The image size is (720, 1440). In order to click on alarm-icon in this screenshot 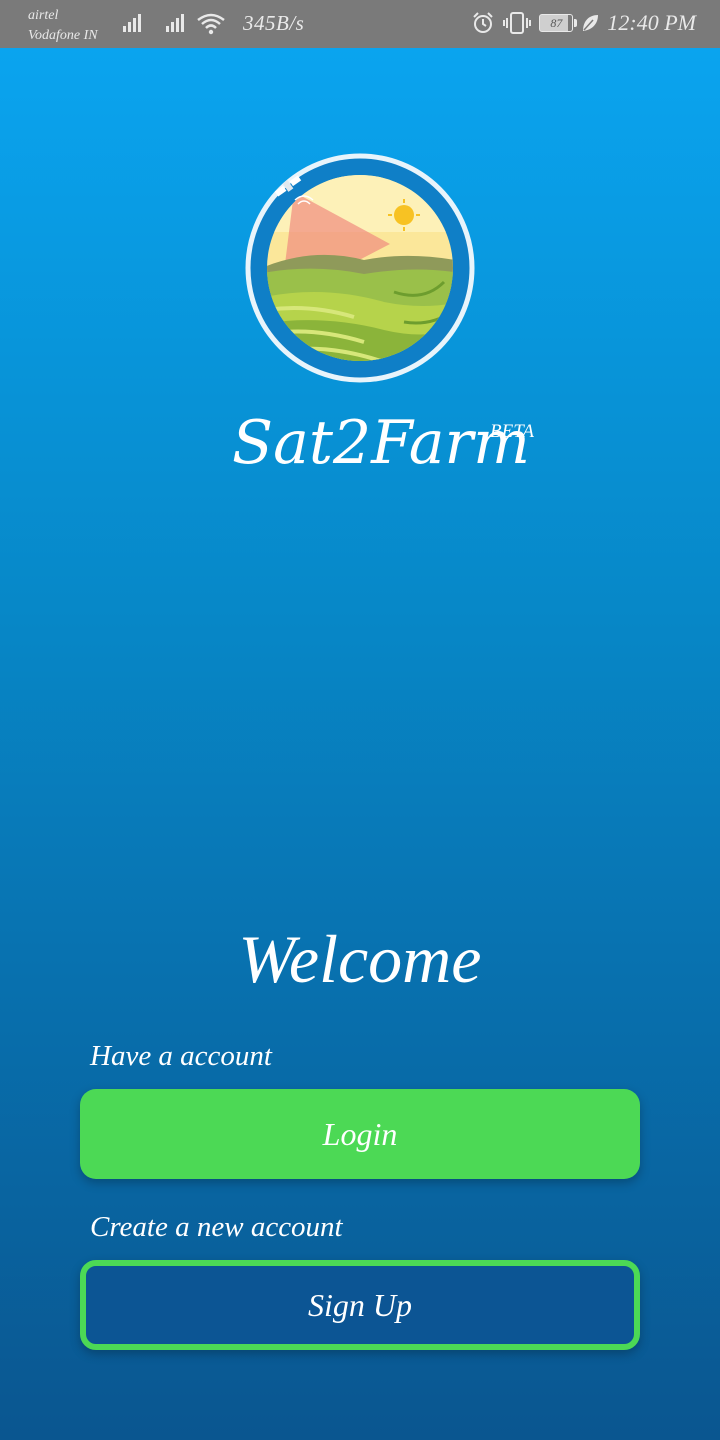, I will do `click(483, 22)`.